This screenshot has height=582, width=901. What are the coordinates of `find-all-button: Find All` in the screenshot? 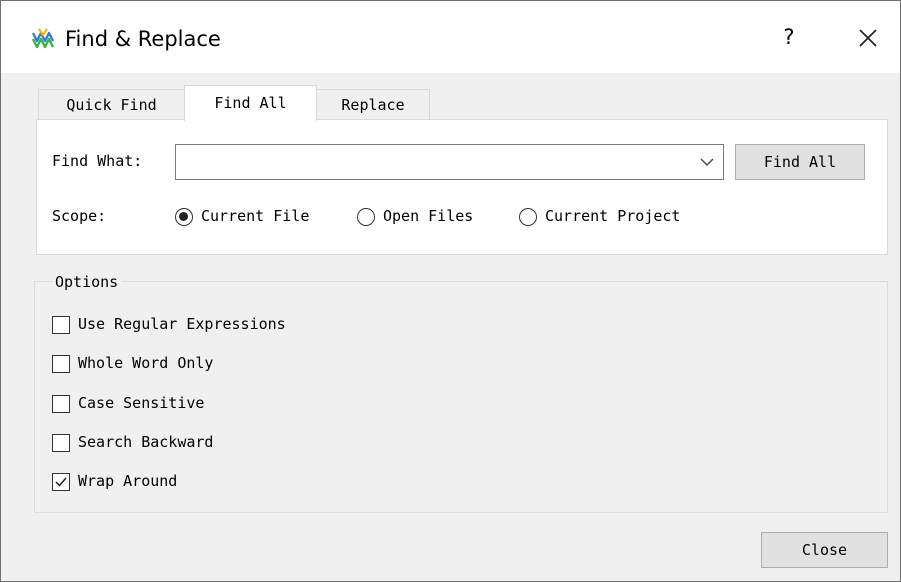 It's located at (800, 162).